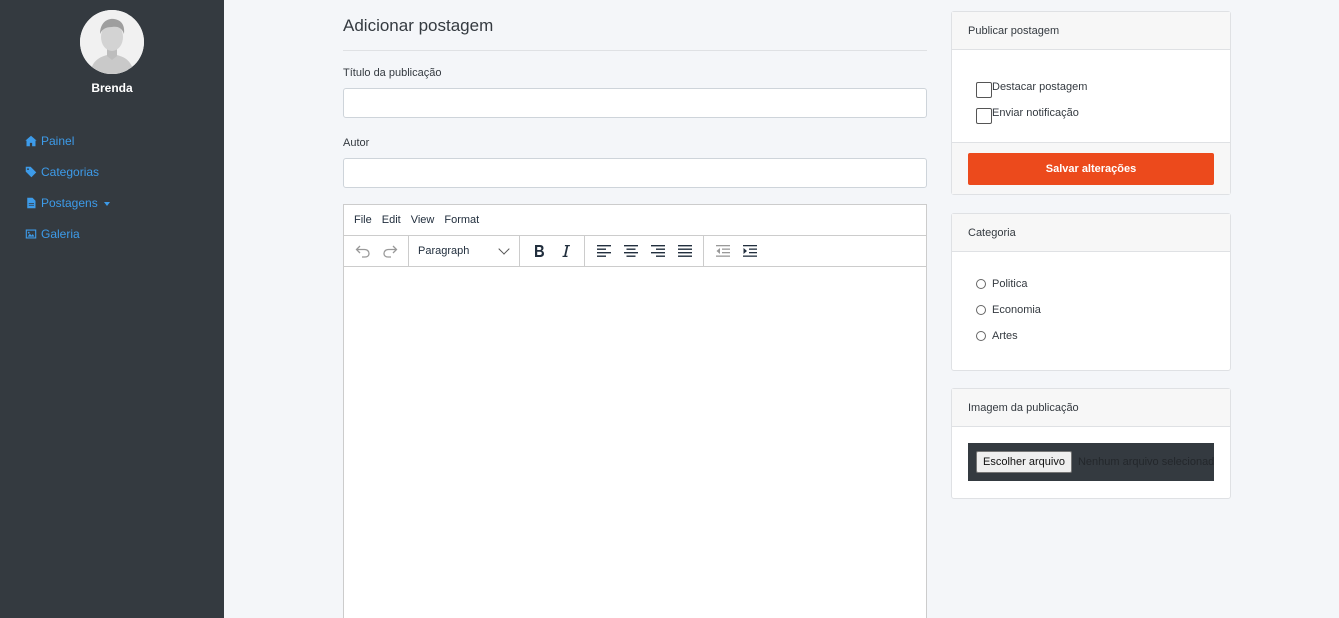 The width and height of the screenshot is (1339, 618). I want to click on category-card-title: Categoria, so click(1091, 233).